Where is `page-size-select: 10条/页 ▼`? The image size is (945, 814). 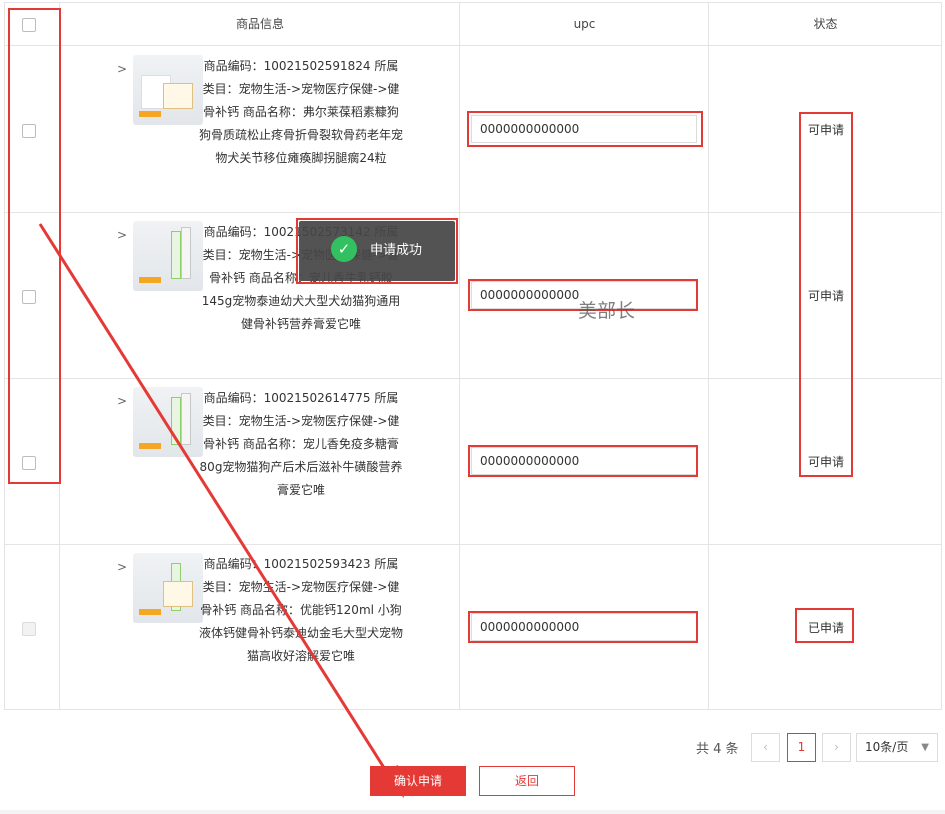 page-size-select: 10条/页 ▼ is located at coordinates (897, 747).